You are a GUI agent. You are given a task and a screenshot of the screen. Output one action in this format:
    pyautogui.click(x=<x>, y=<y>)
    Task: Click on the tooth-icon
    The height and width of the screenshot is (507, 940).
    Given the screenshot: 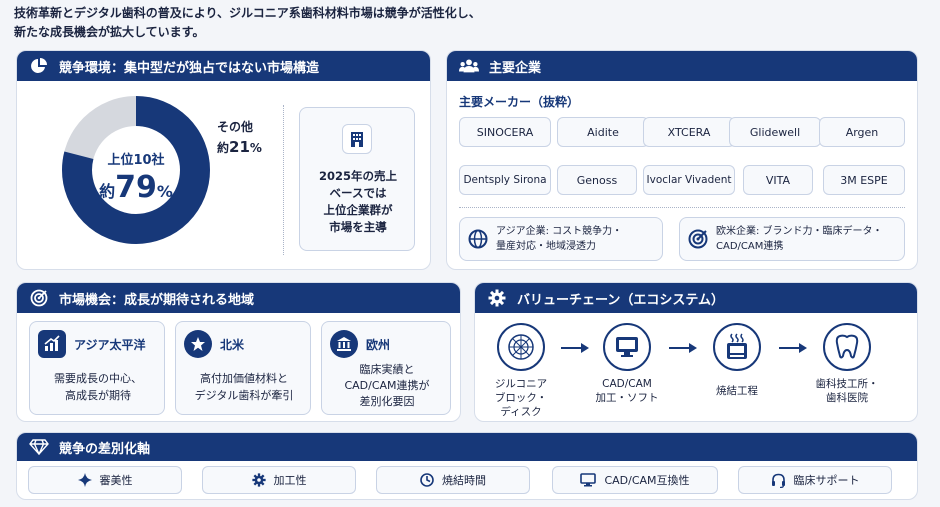 What is the action you would take?
    pyautogui.click(x=847, y=347)
    